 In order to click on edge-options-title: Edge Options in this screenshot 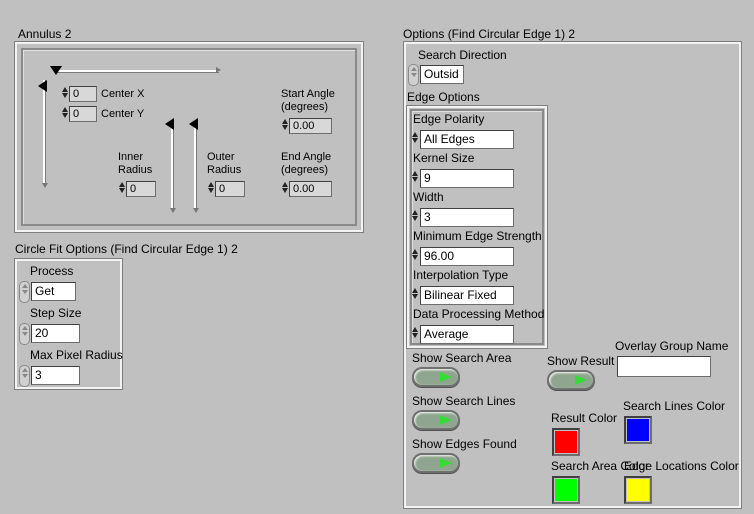, I will do `click(443, 97)`.